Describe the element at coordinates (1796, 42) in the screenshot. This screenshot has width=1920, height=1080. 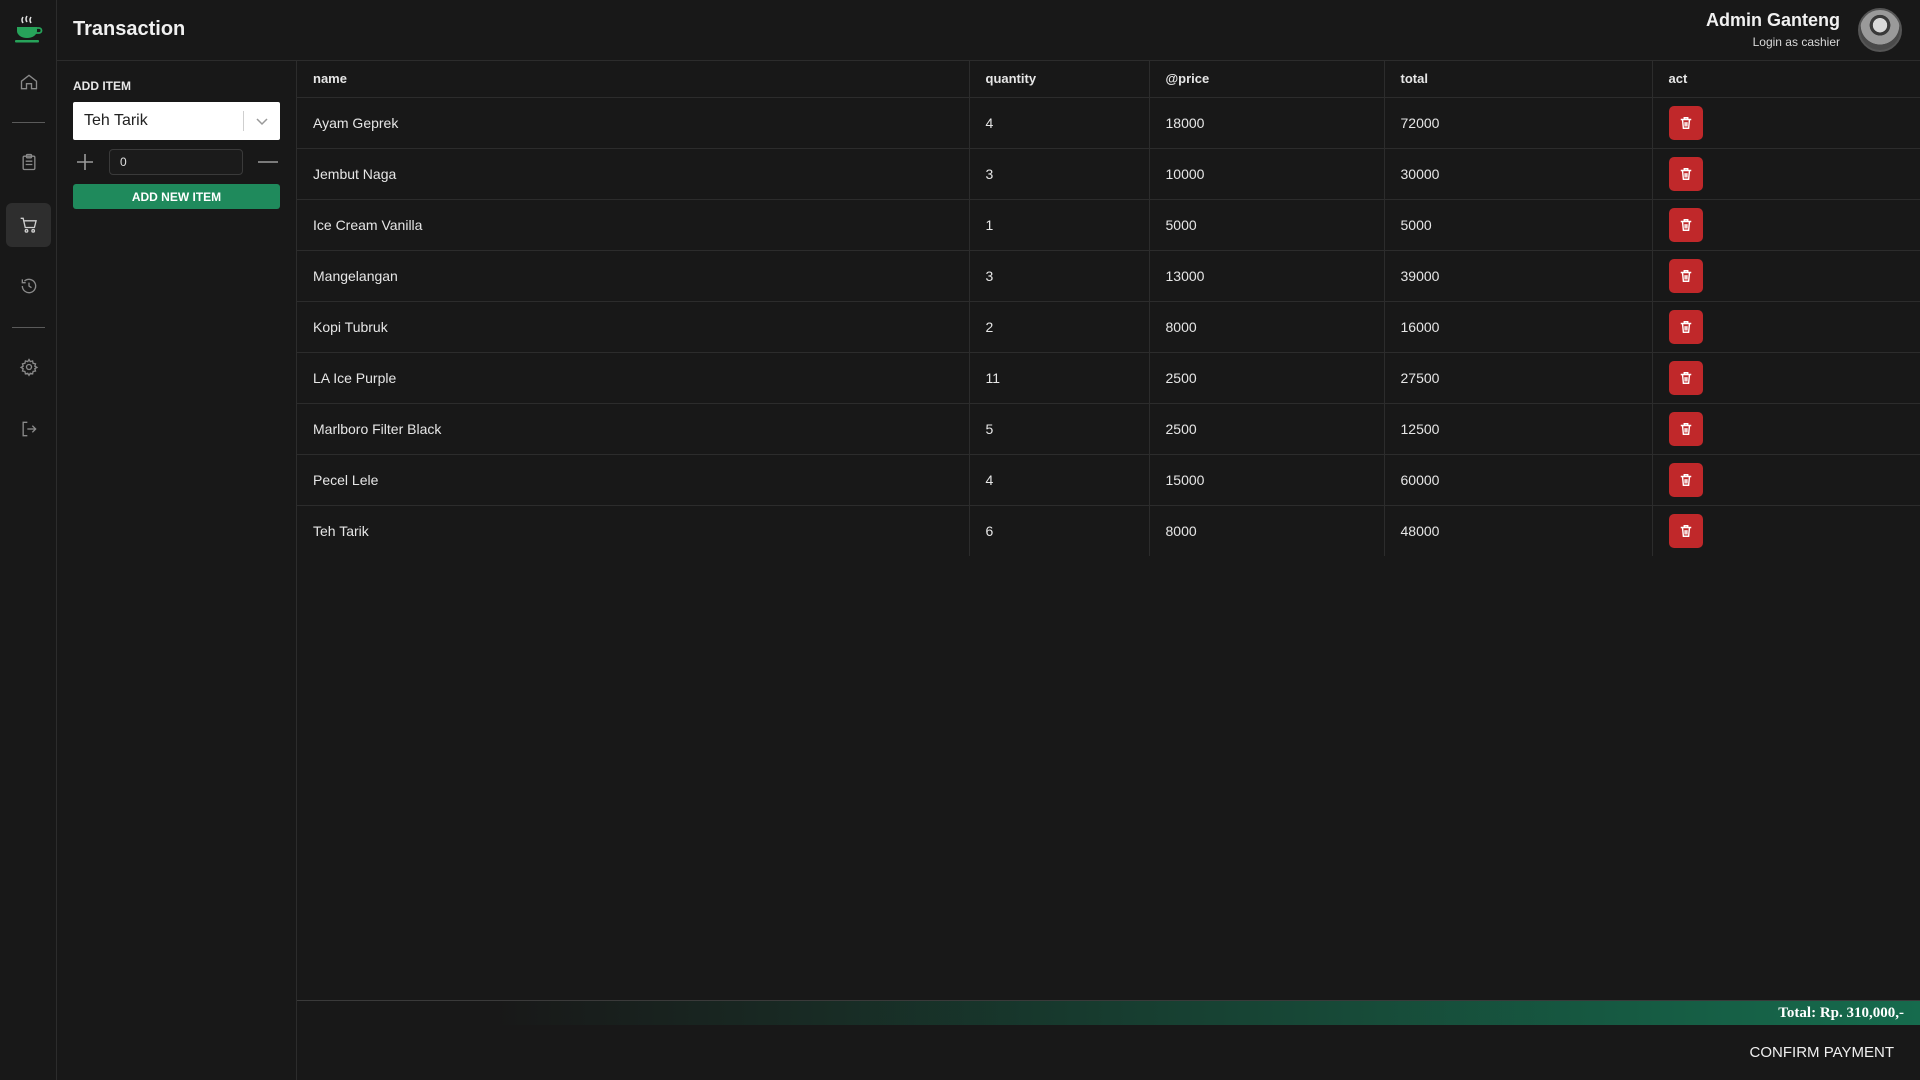
I see `user-role: Login as cashier` at that location.